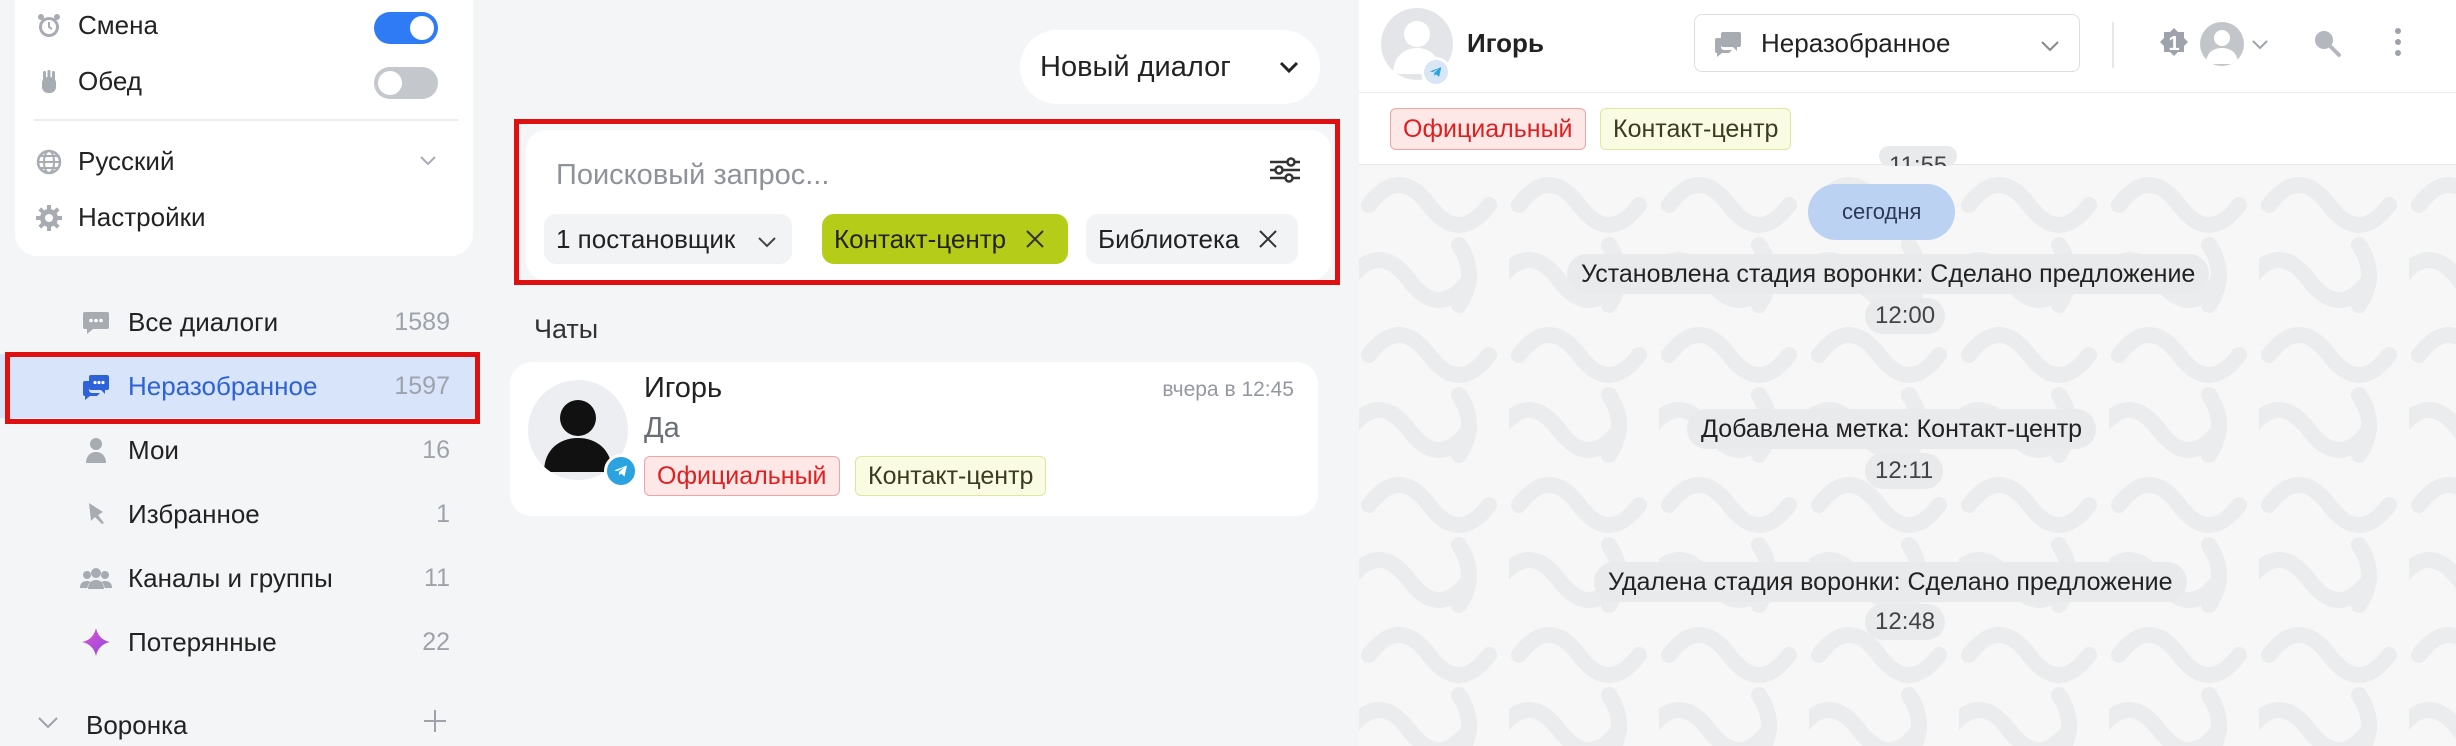 This screenshot has height=746, width=2456. I want to click on notifications-badge: 1, so click(2174, 44).